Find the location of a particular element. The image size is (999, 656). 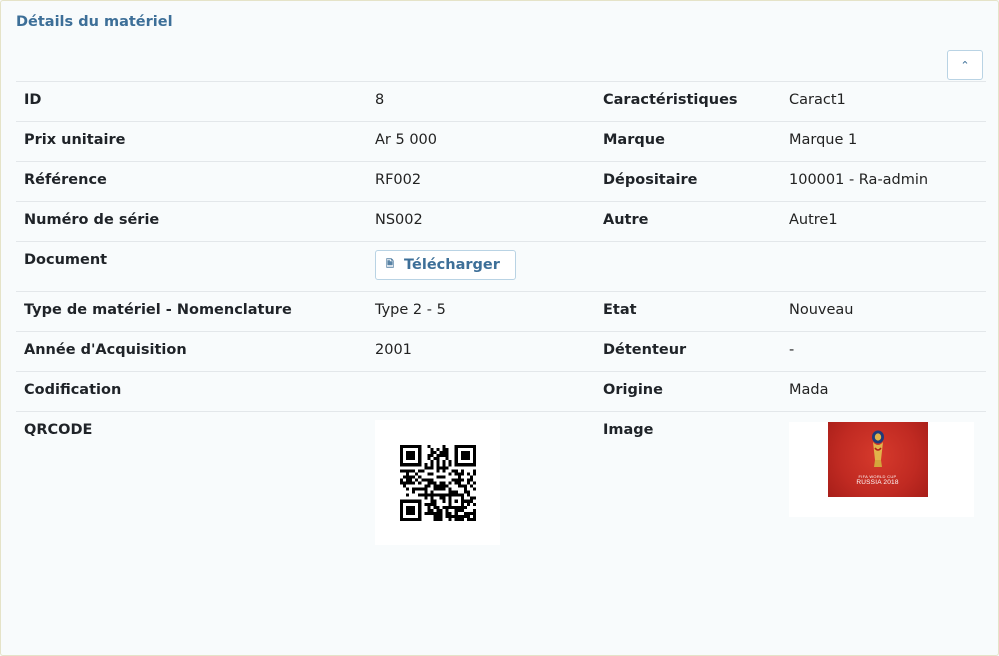

download-button-label: Télécharger is located at coordinates (452, 265).